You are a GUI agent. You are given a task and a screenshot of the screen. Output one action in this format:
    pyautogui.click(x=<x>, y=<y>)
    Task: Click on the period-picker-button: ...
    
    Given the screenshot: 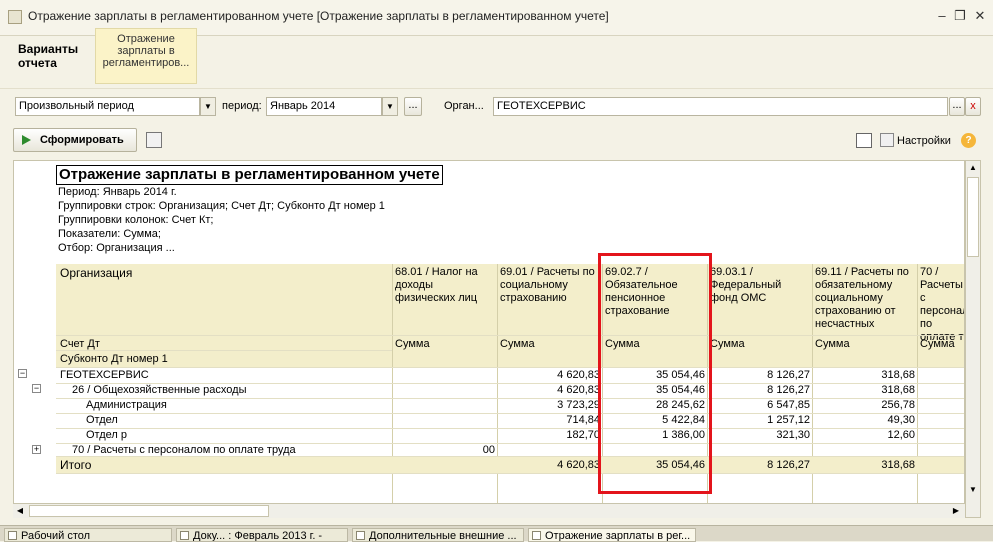 What is the action you would take?
    pyautogui.click(x=413, y=106)
    